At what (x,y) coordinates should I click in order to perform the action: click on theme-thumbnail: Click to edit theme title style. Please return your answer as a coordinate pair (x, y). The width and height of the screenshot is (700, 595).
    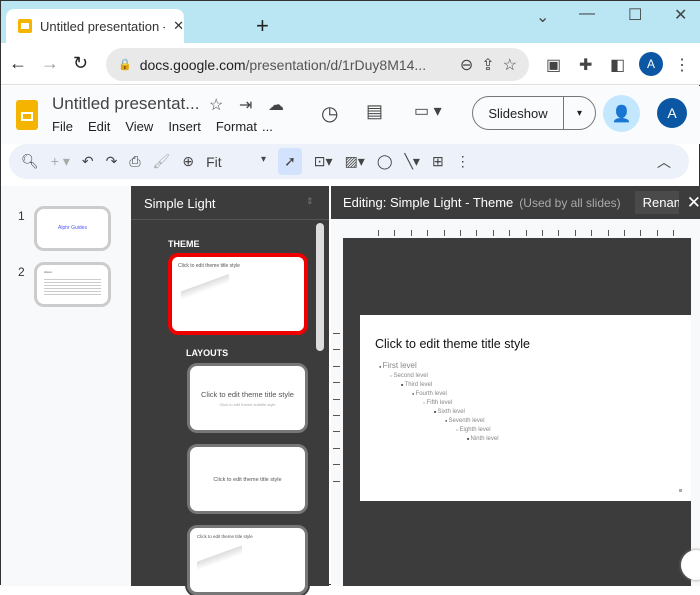
    Looking at the image, I should click on (238, 294).